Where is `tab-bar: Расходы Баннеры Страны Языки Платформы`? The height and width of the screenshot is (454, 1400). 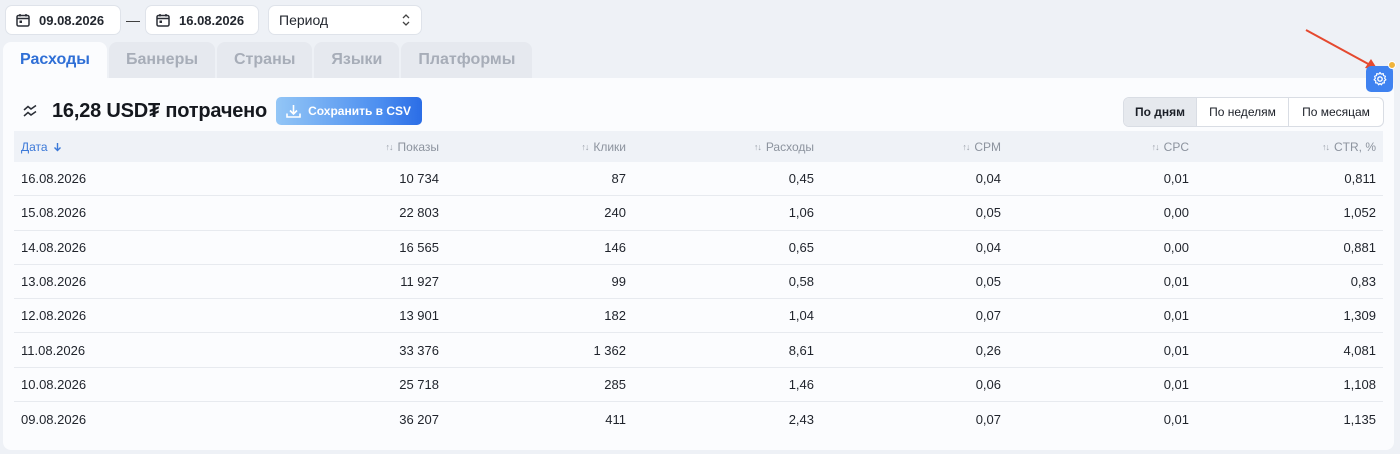
tab-bar: Расходы Баннеры Страны Языки Платформы is located at coordinates (268, 60).